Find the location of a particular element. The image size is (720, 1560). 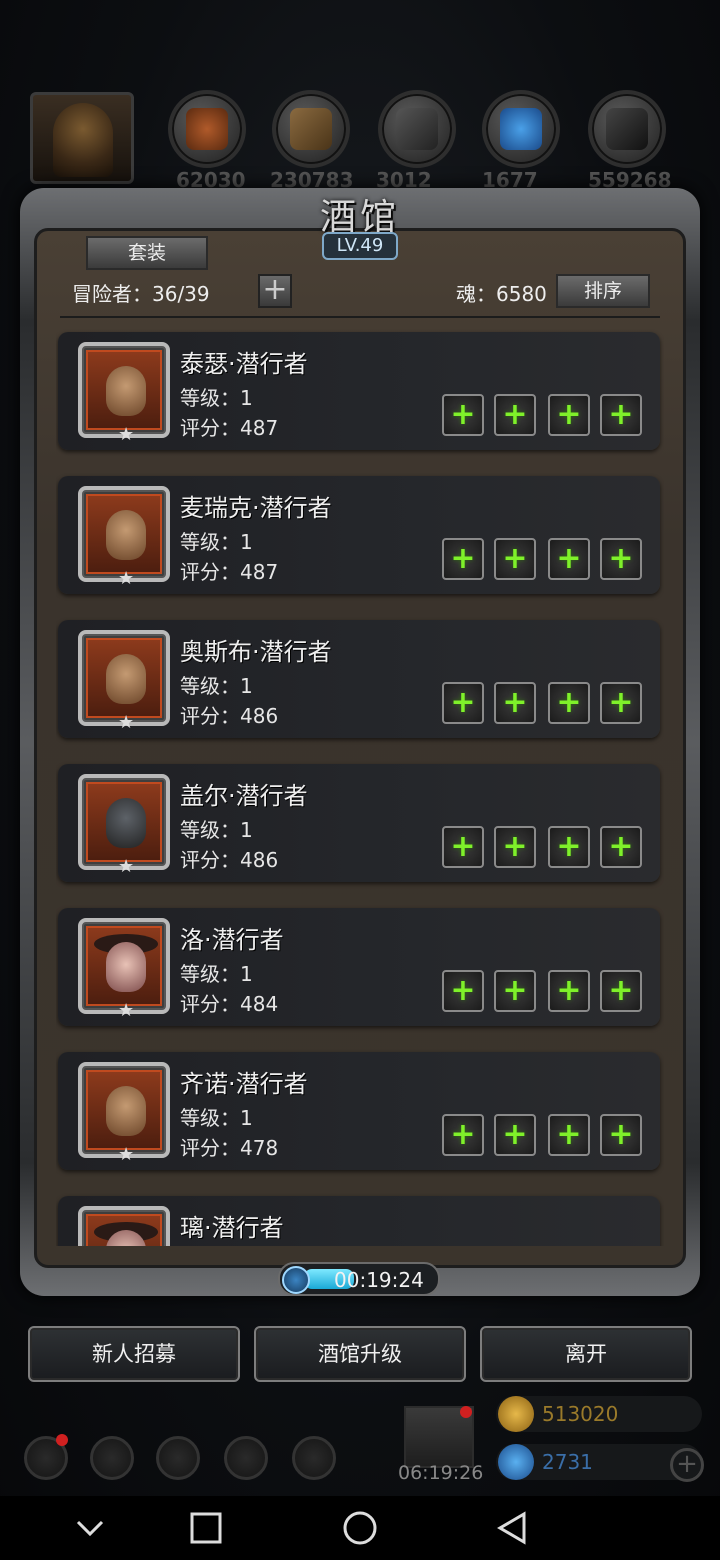

recents-icon is located at coordinates (206, 1528).